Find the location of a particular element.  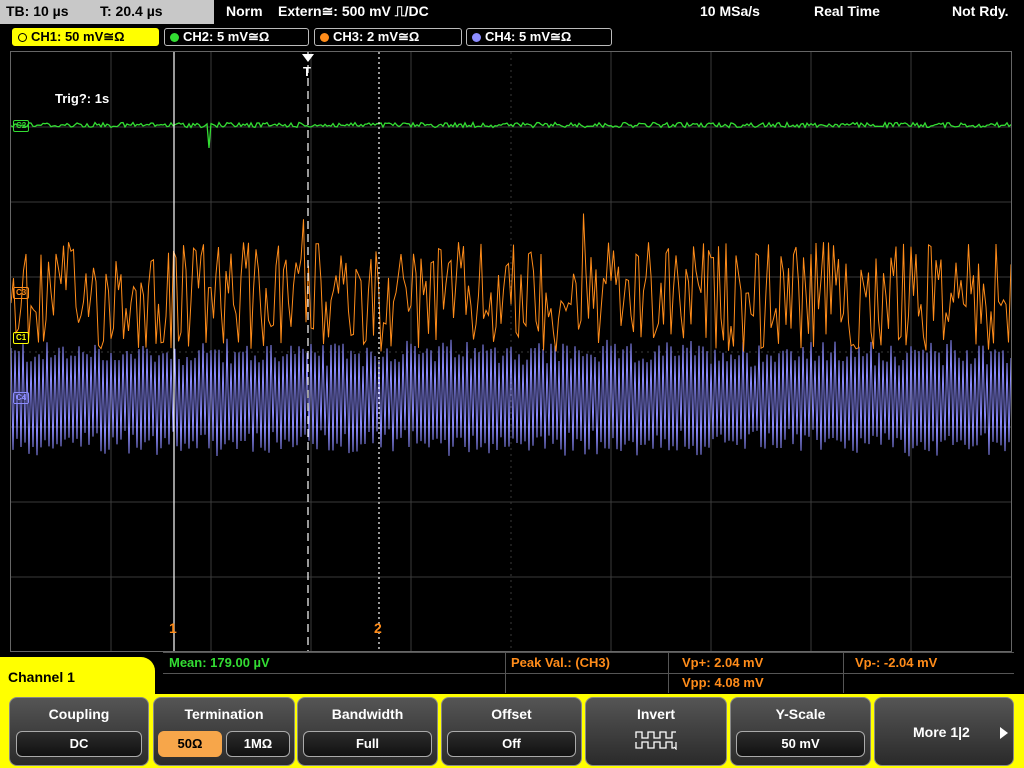

y-scale-value: 50 mV is located at coordinates (800, 744).